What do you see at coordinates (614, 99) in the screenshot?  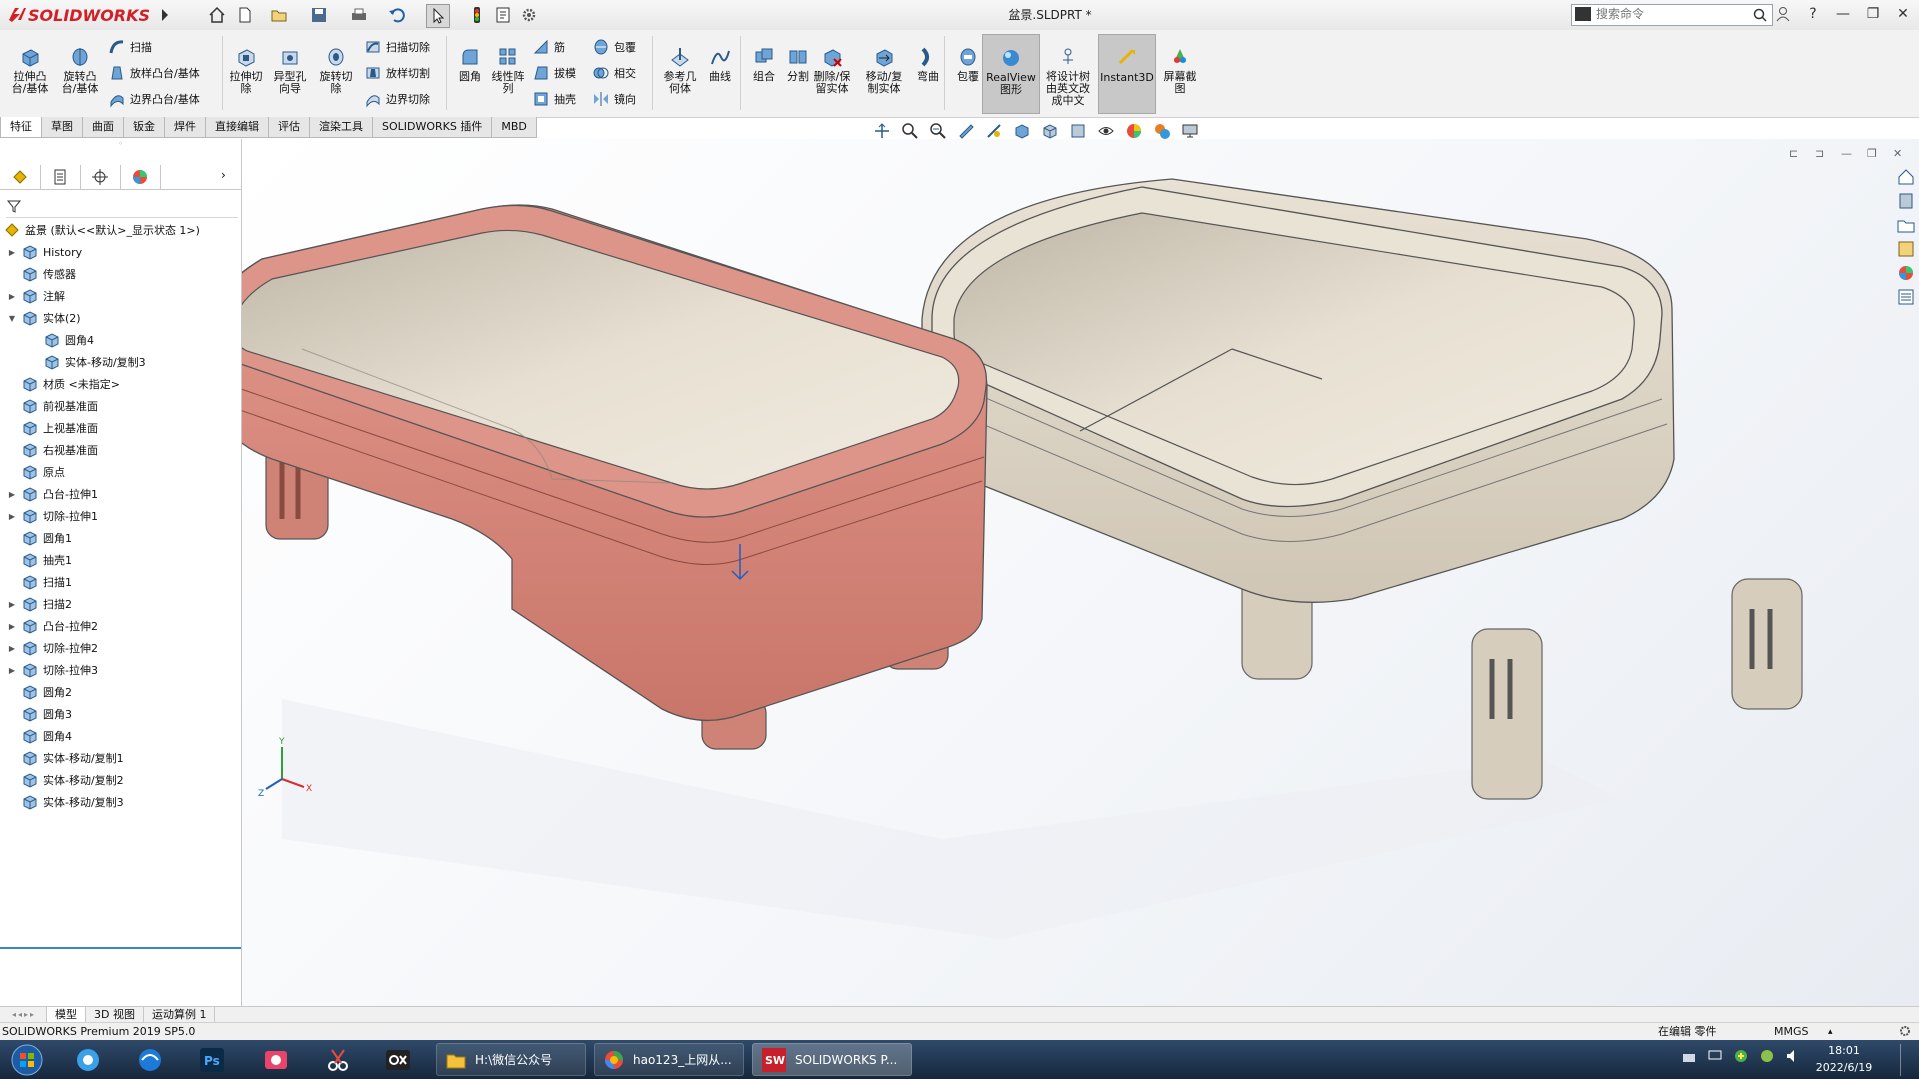 I see `mirror-button: 镜向` at bounding box center [614, 99].